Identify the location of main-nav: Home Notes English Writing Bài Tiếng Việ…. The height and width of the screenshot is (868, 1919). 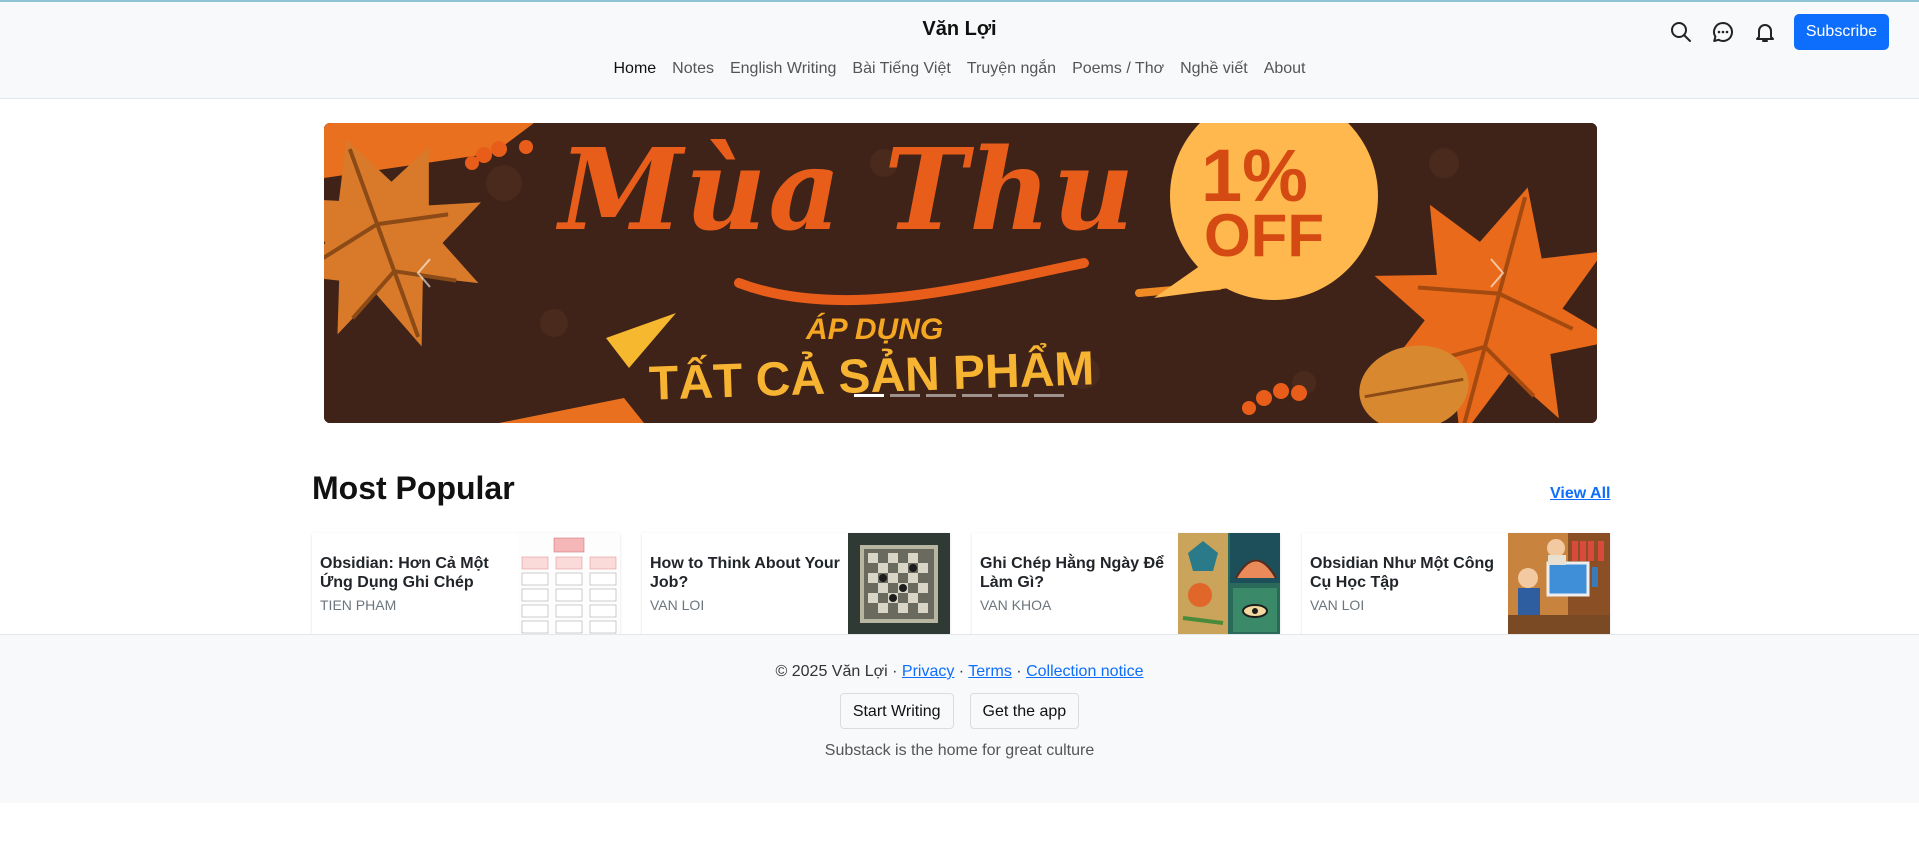
(959, 69).